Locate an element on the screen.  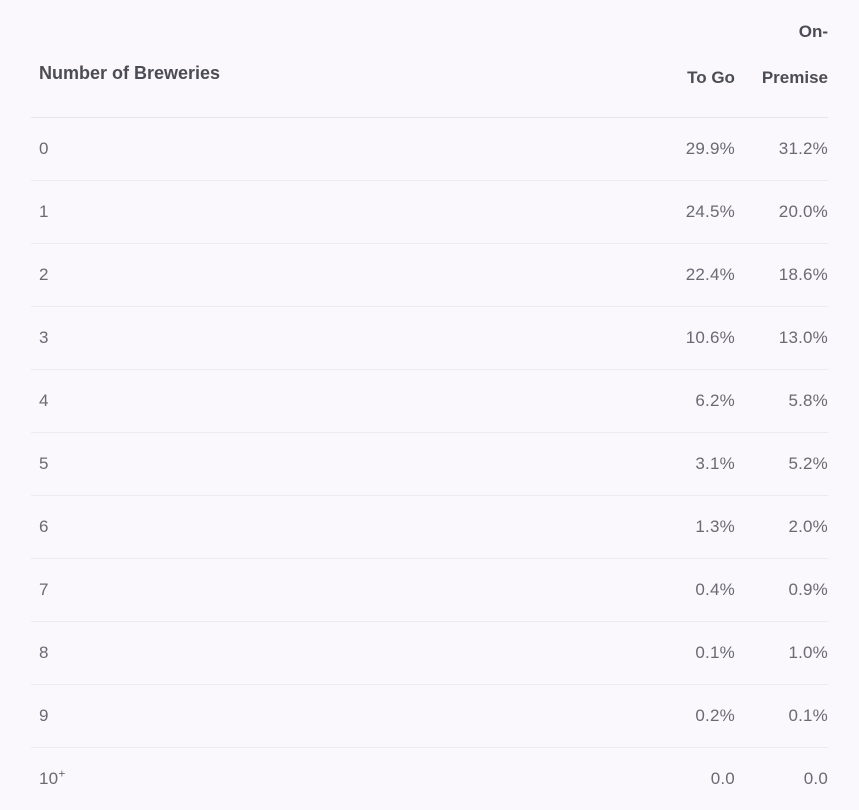
cell-to-go: 0.0 is located at coordinates (700, 779).